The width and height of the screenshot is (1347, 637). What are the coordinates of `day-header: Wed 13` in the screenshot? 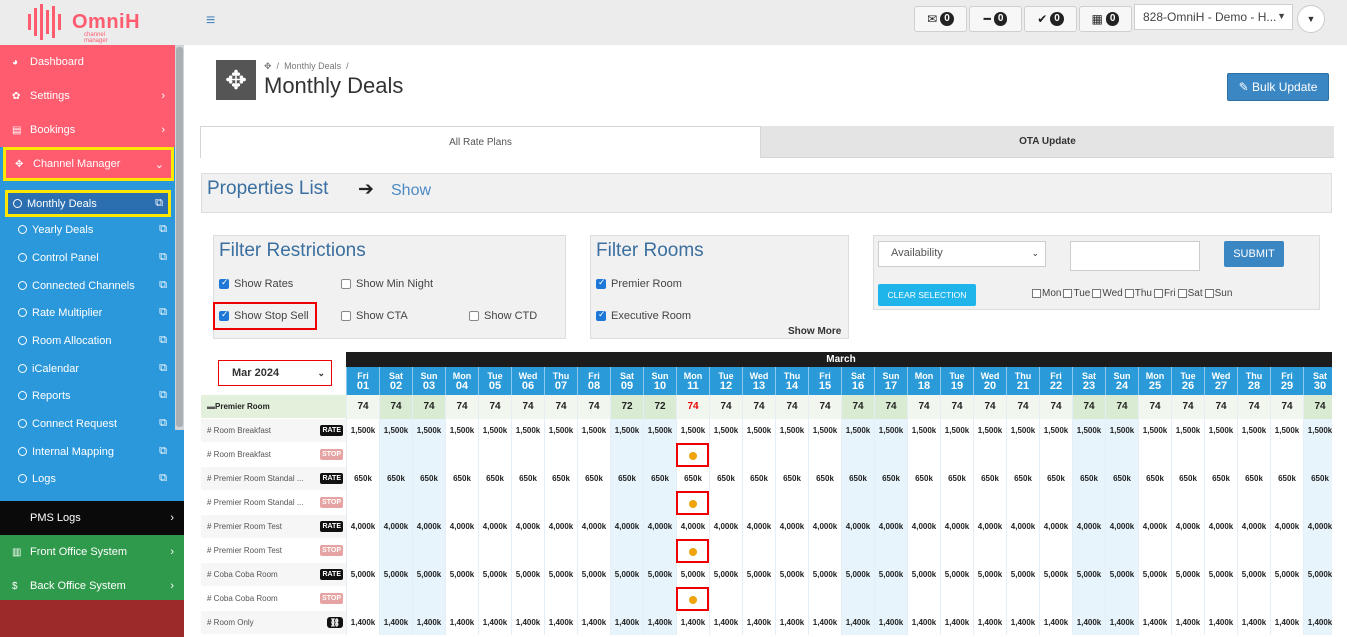 It's located at (758, 381).